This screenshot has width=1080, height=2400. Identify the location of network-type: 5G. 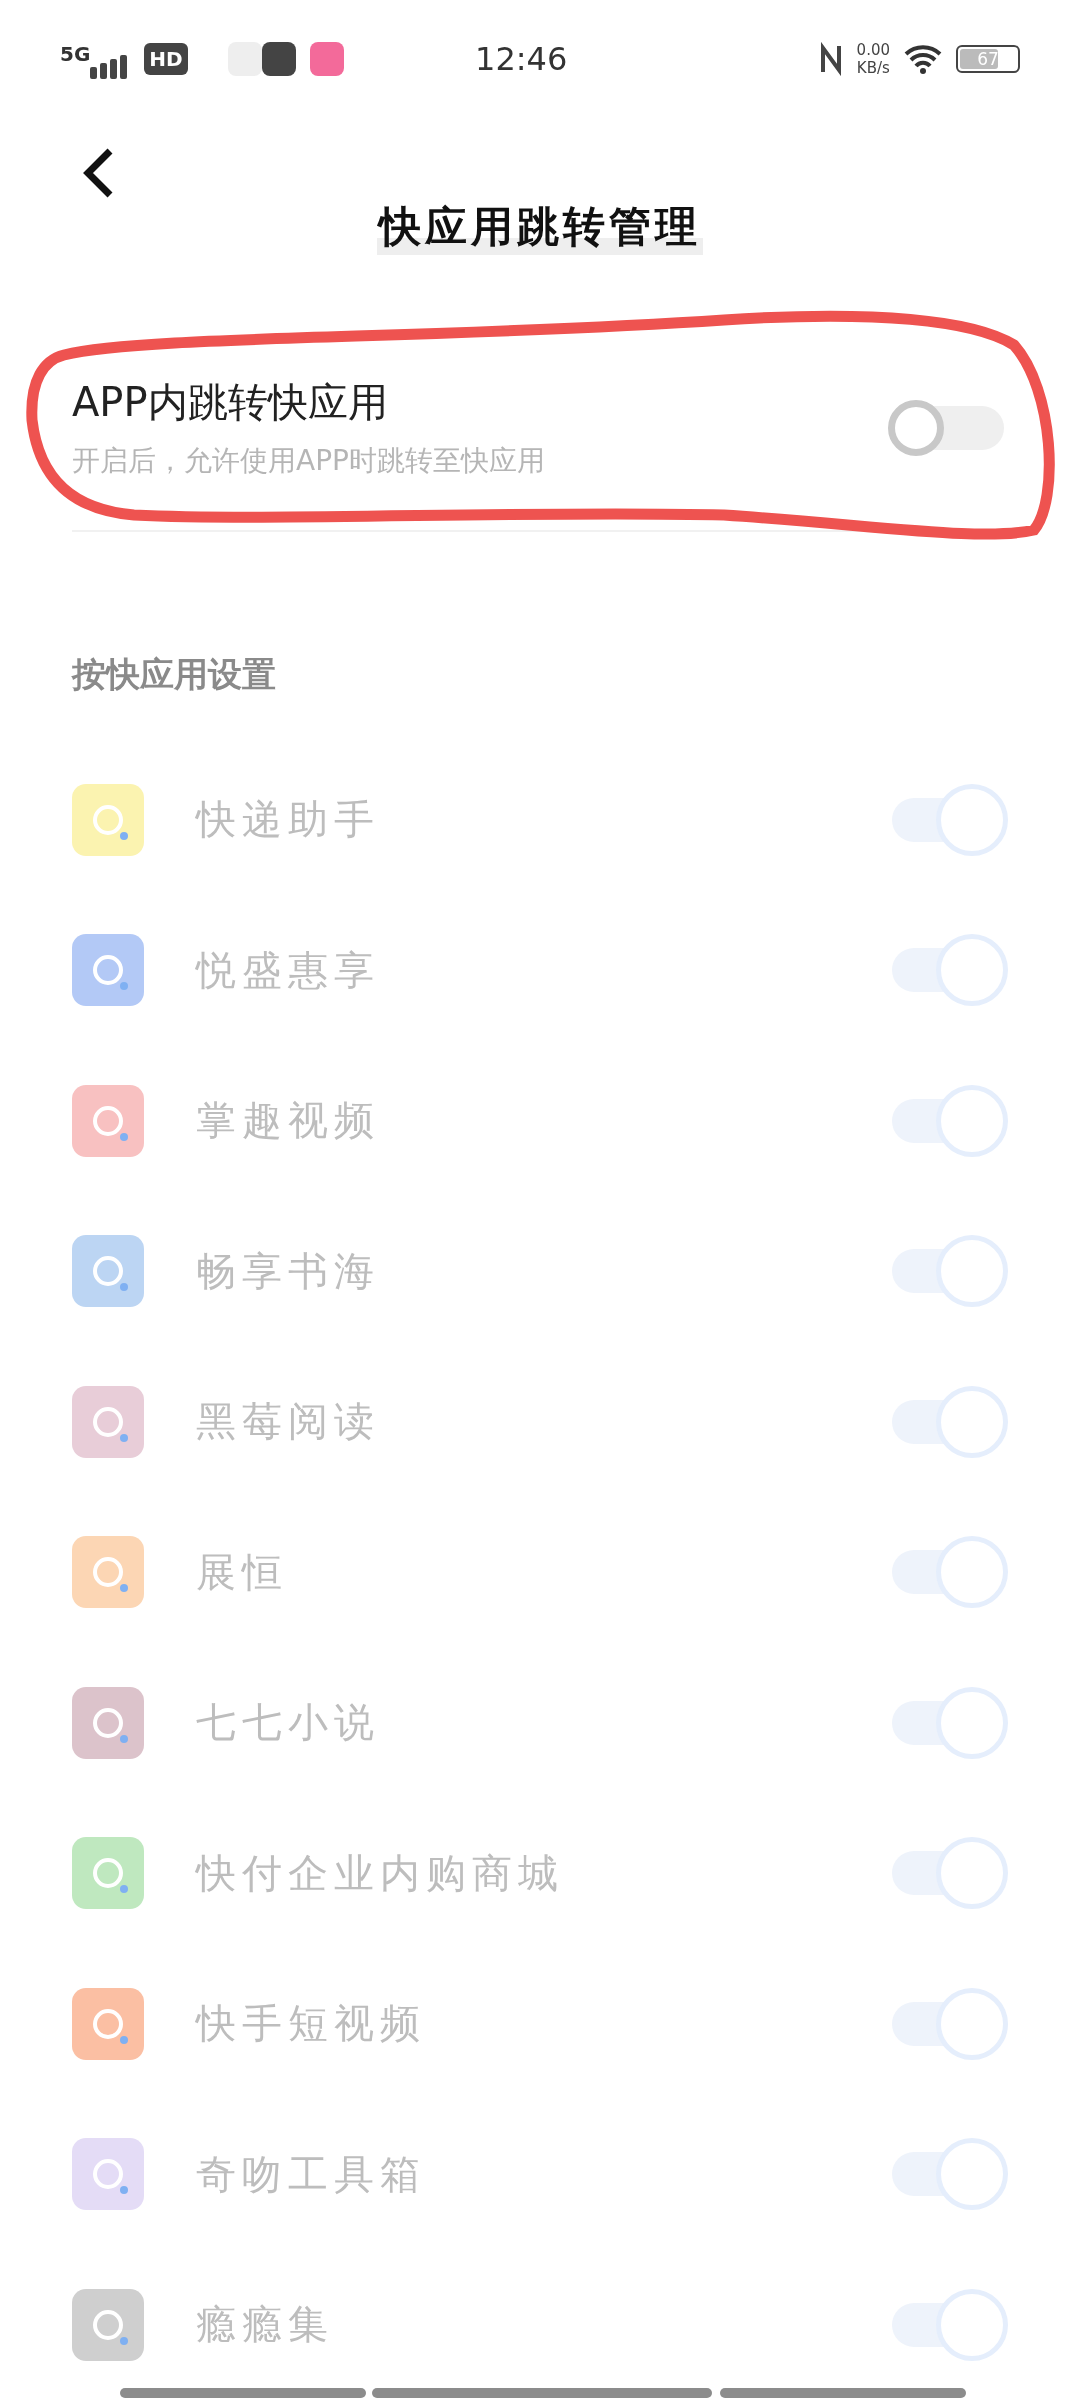
(75, 54).